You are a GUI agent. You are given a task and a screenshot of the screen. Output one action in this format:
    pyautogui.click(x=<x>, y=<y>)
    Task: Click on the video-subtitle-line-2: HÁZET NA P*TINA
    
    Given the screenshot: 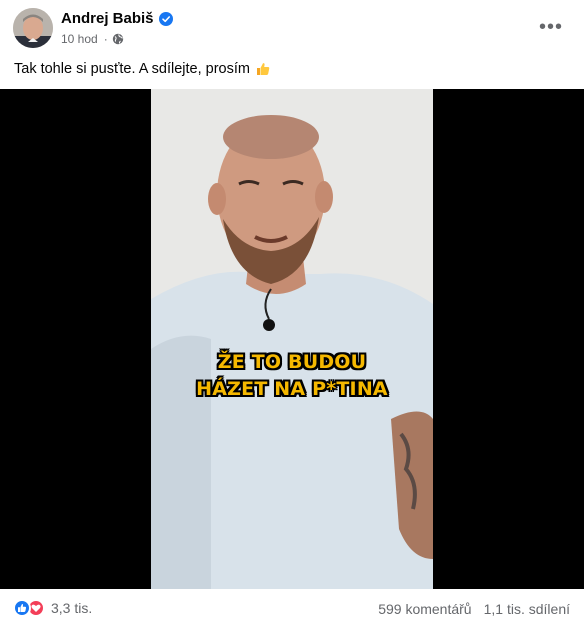 What is the action you would take?
    pyautogui.click(x=292, y=389)
    